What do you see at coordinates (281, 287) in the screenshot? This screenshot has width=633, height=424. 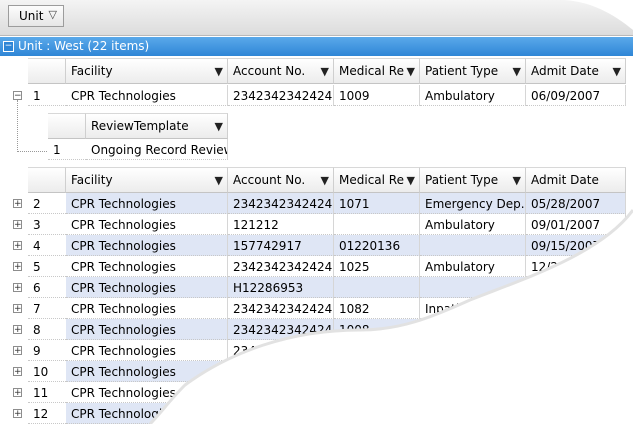 I see `cell-account: H12286953` at bounding box center [281, 287].